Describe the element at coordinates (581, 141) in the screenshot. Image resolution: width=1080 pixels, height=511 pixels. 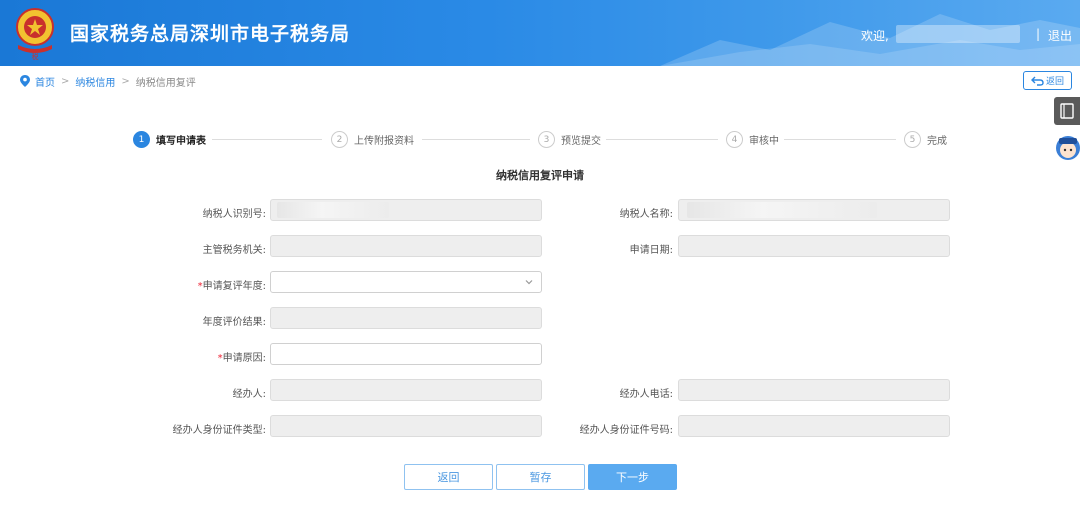
I see `step-label: 预览提交` at that location.